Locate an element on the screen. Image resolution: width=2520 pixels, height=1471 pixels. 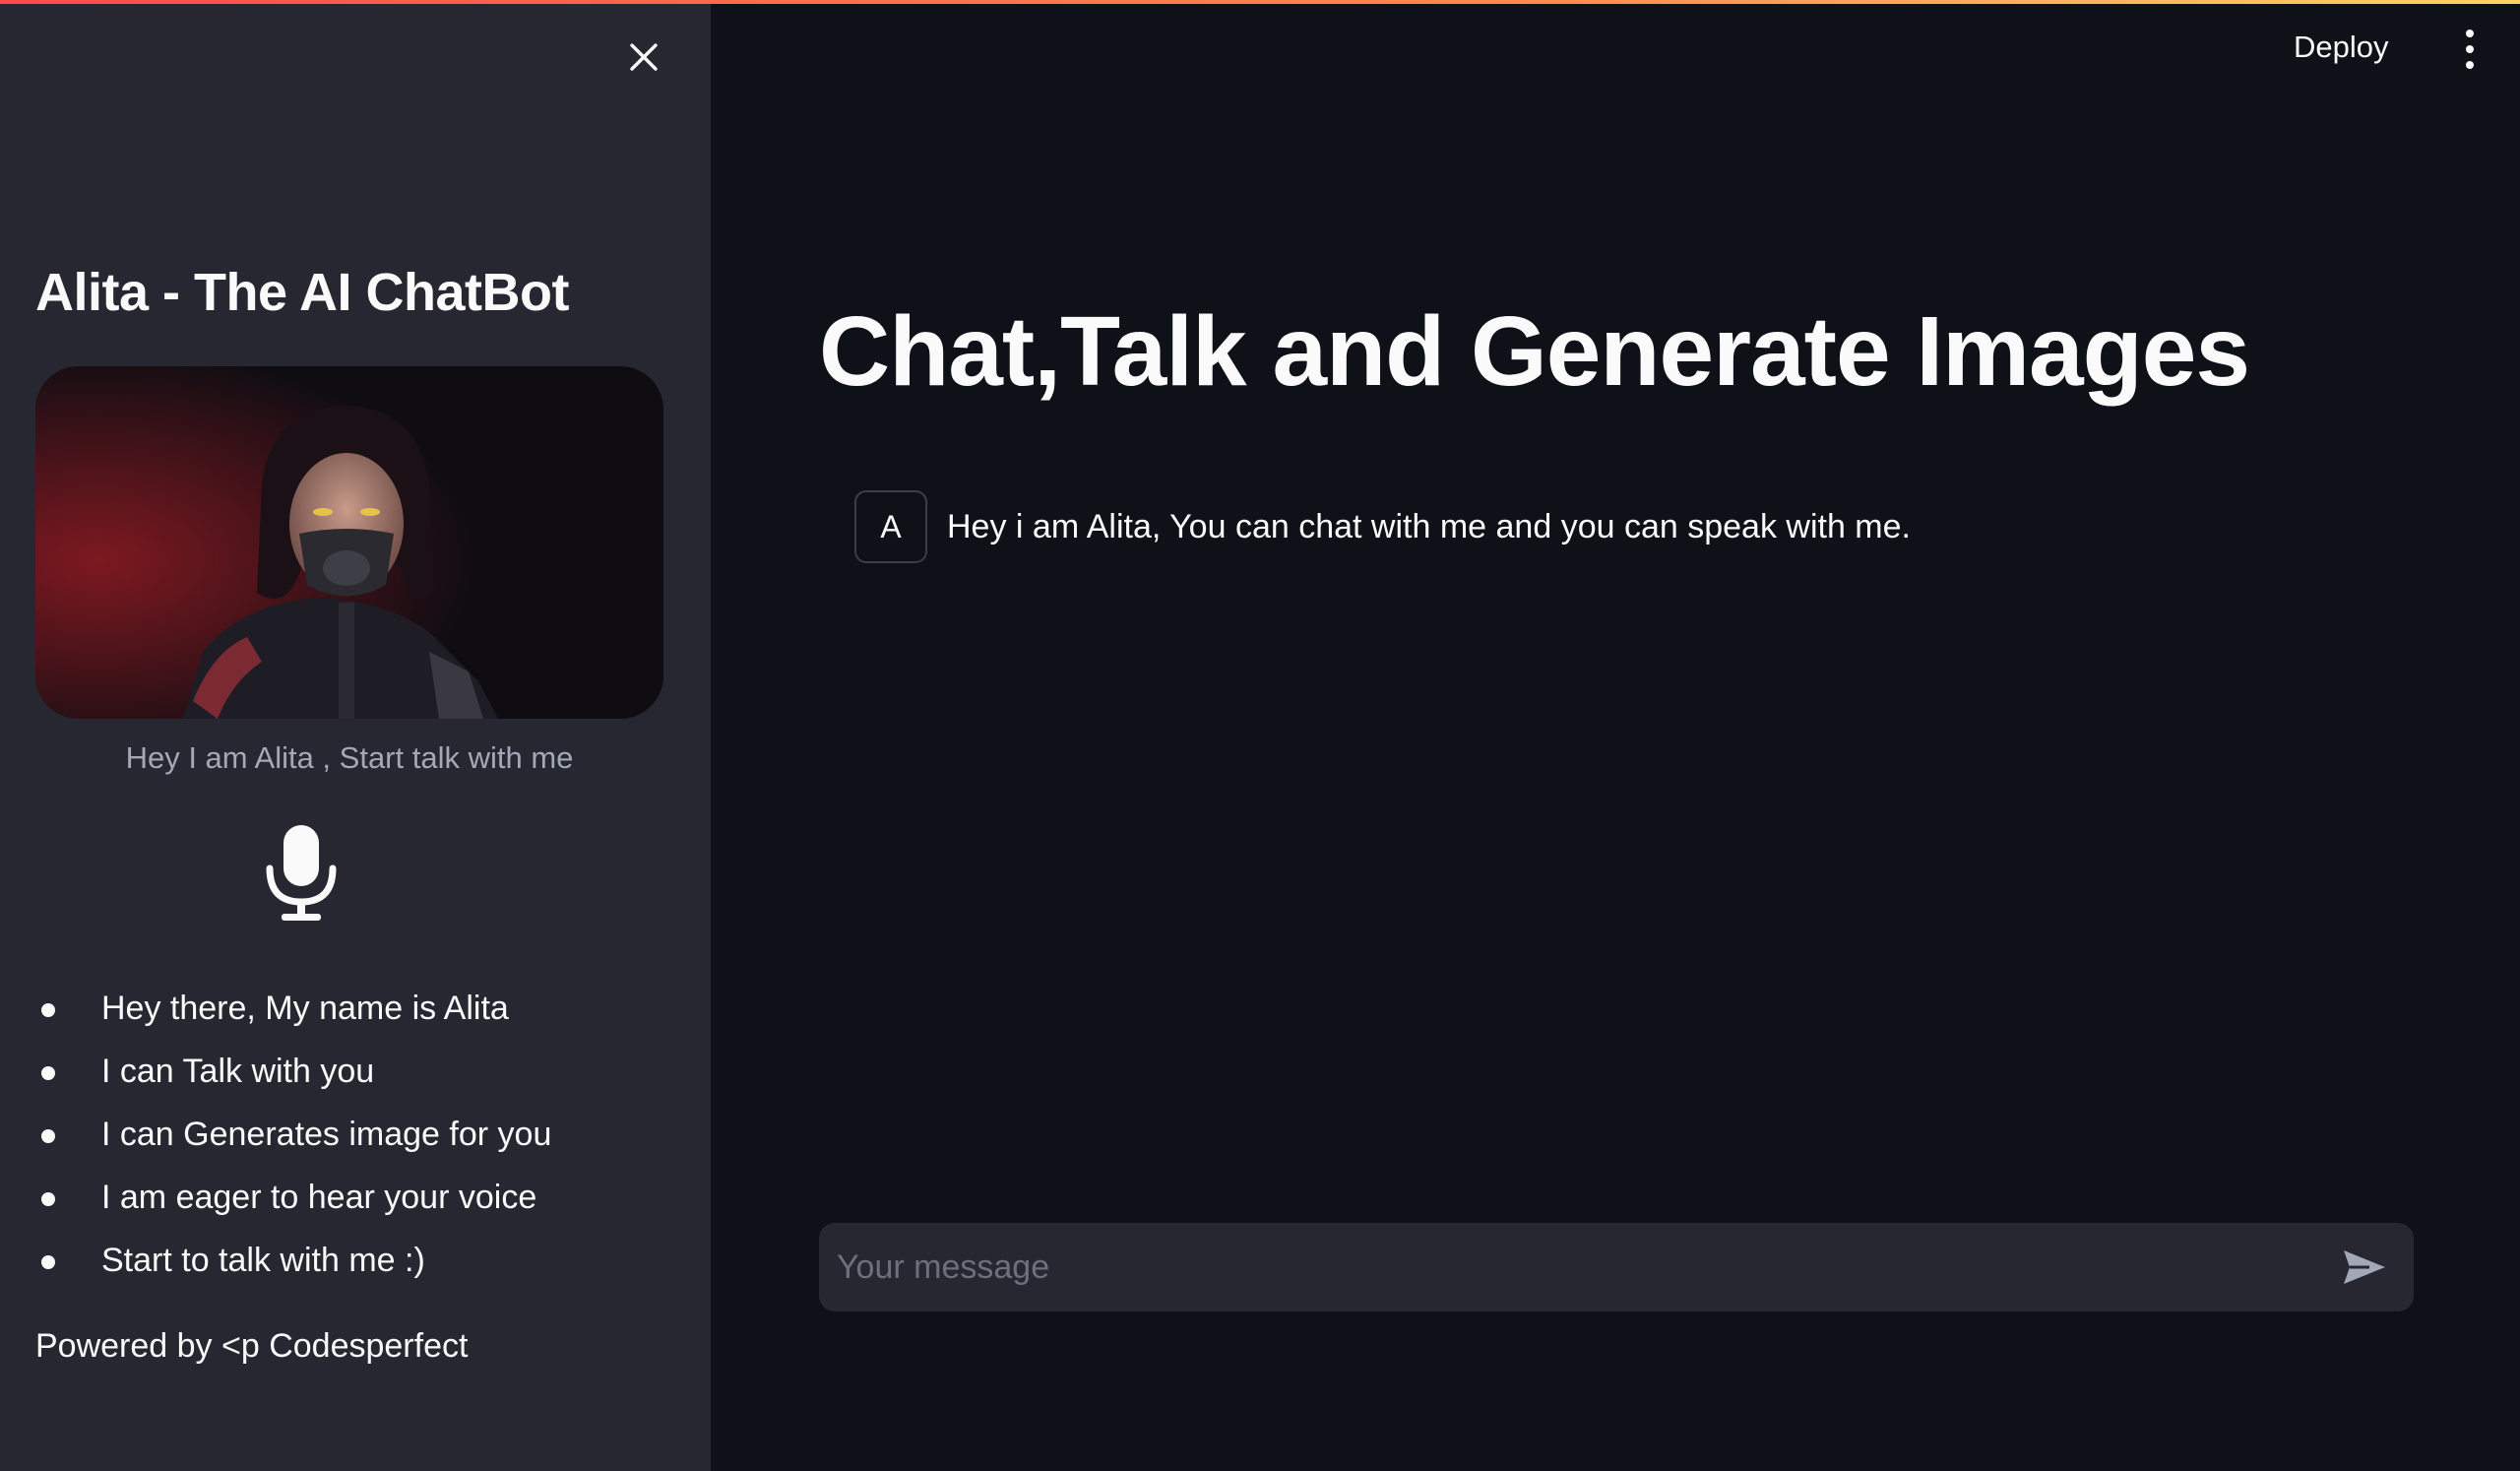
send-button is located at coordinates (2364, 1267).